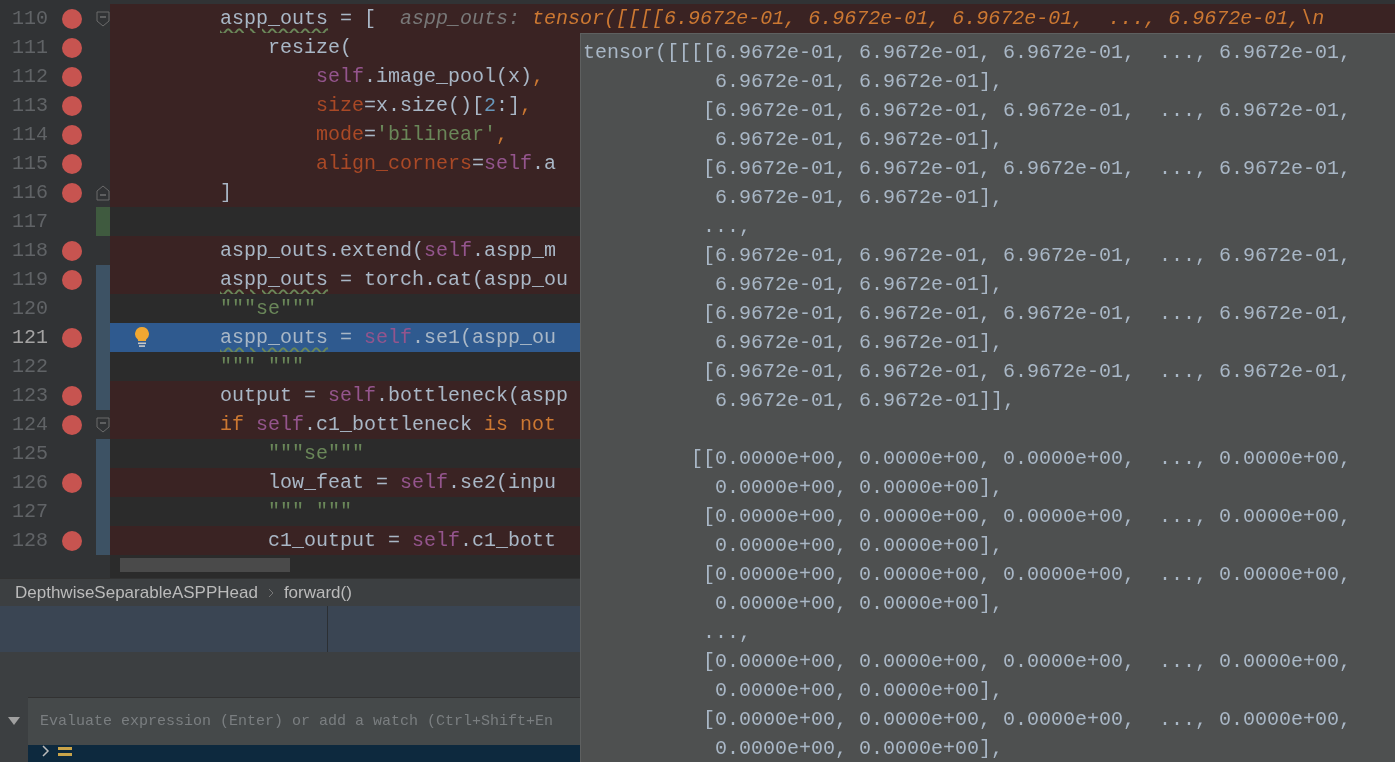  What do you see at coordinates (14, 721) in the screenshot?
I see `collapse-triangle-icon` at bounding box center [14, 721].